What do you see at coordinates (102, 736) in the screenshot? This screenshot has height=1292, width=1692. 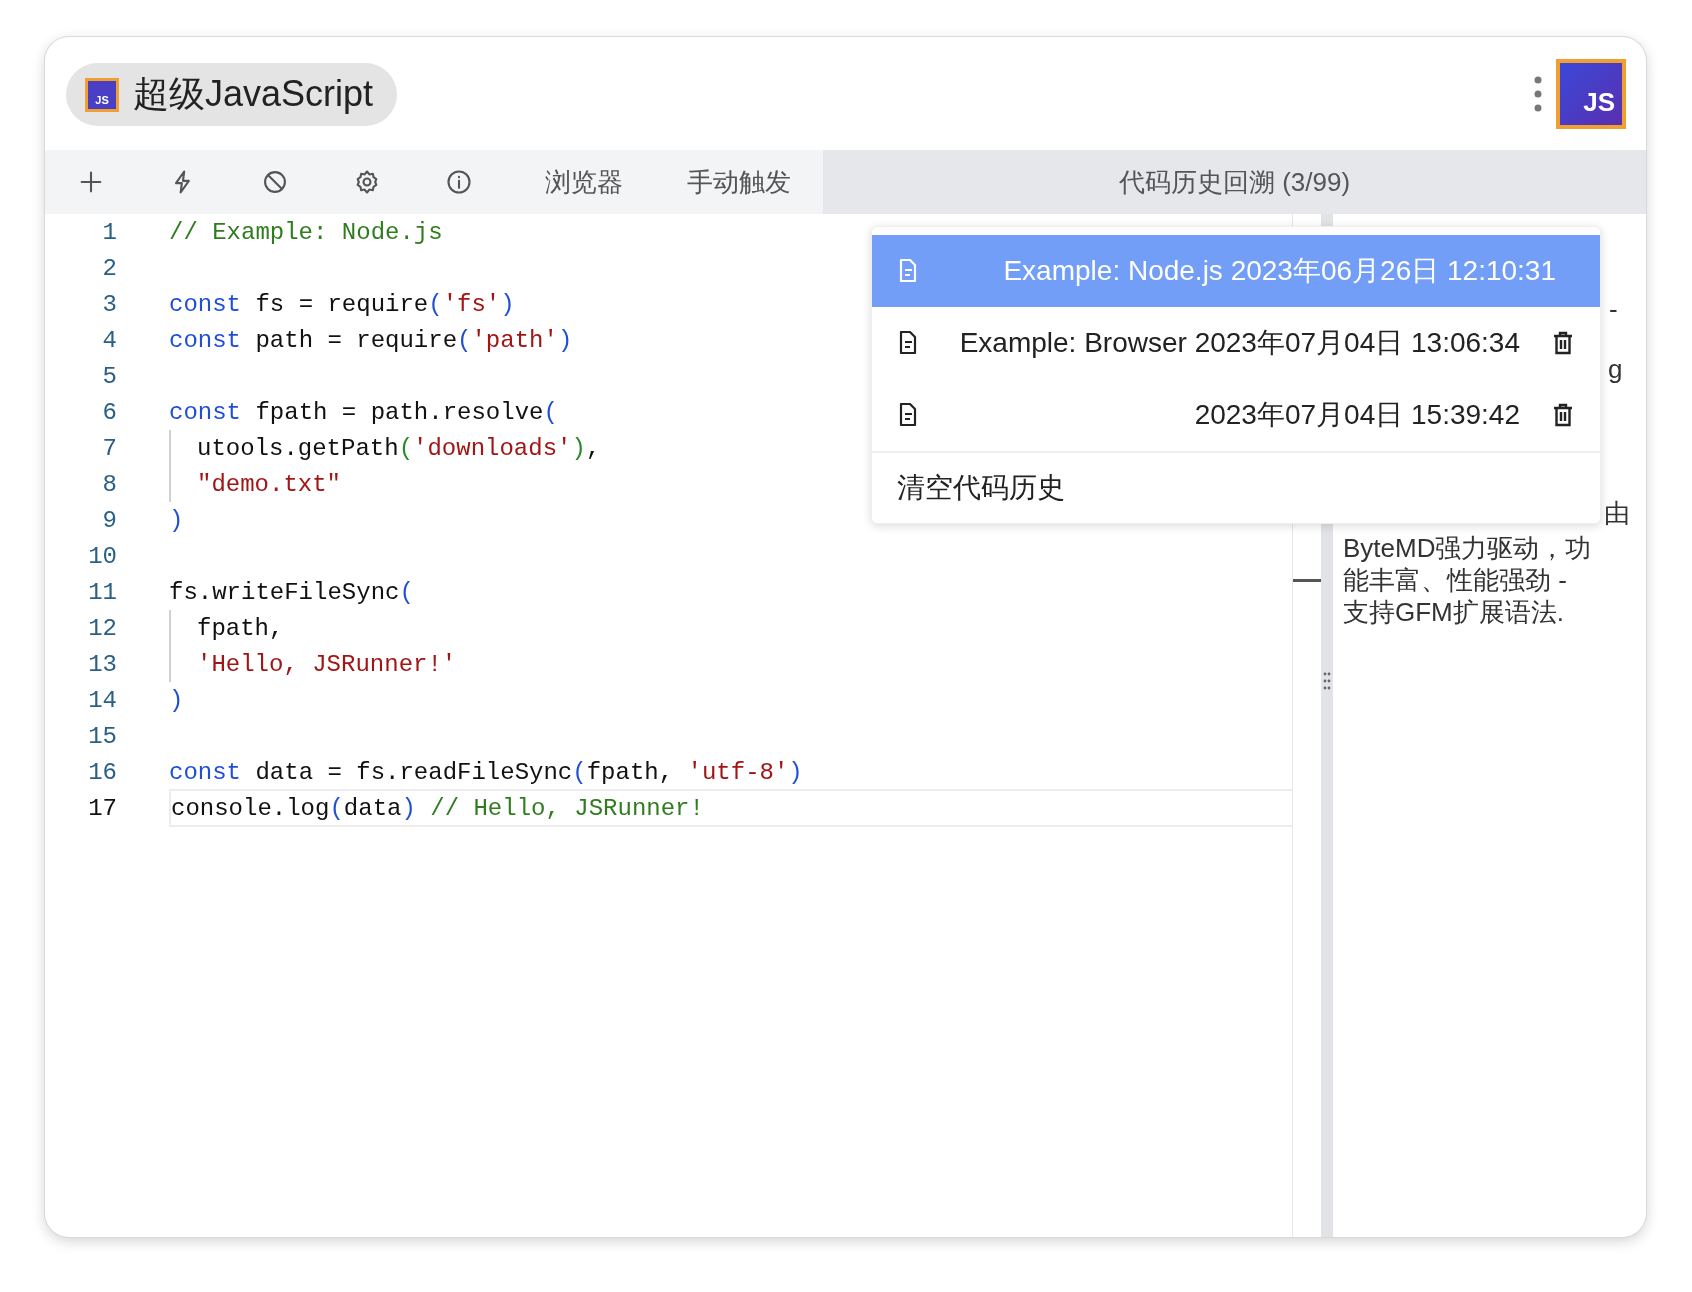 I see `line-number: 15` at bounding box center [102, 736].